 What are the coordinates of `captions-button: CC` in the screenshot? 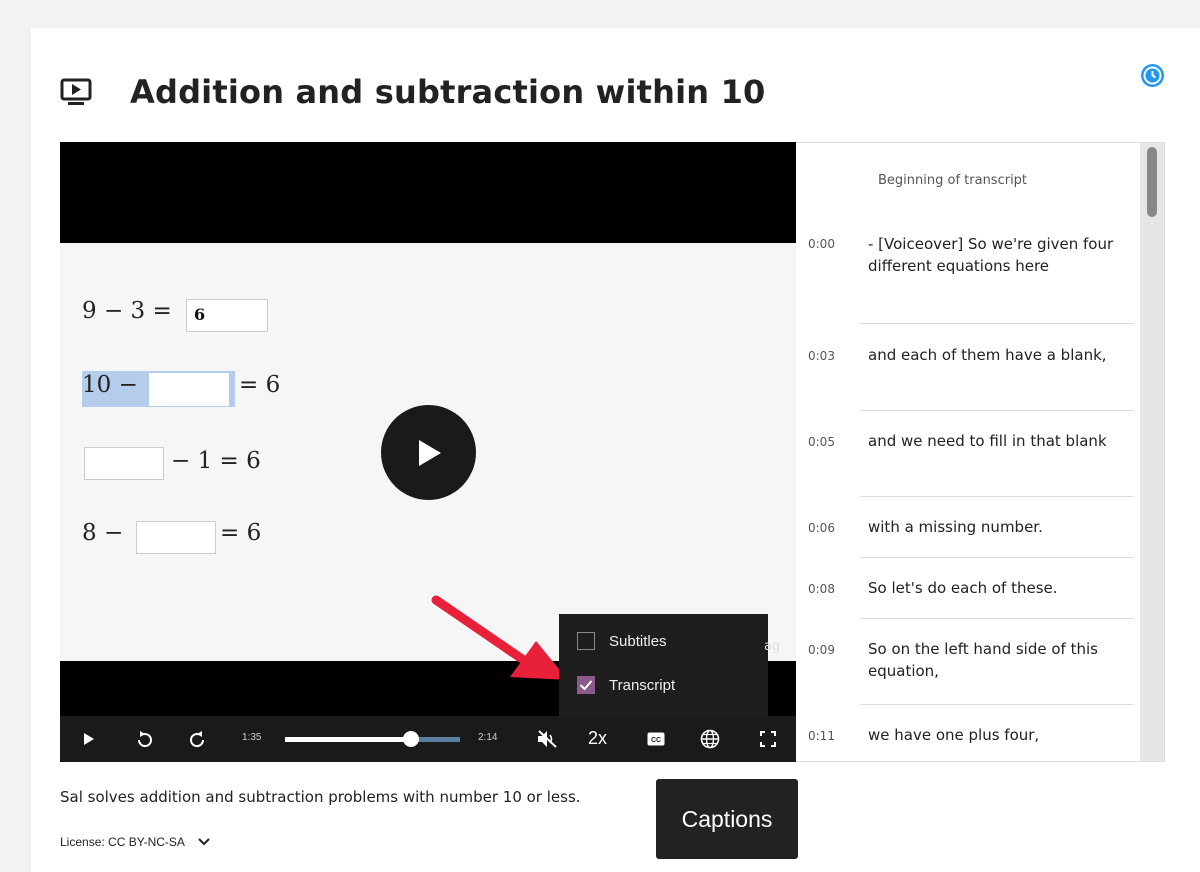 It's located at (656, 739).